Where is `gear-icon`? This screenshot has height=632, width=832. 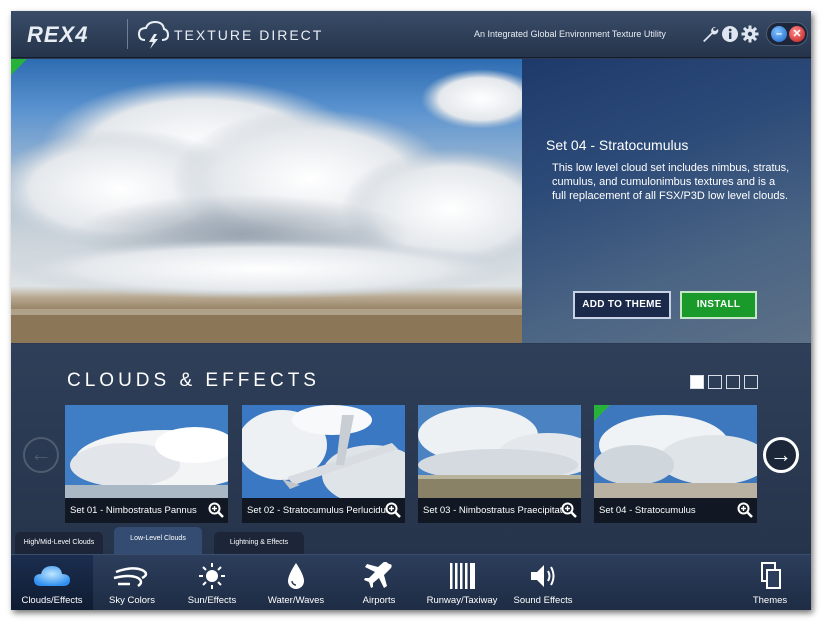 gear-icon is located at coordinates (750, 34).